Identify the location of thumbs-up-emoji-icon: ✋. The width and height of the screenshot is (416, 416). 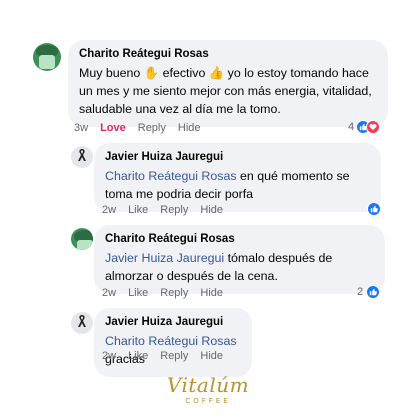
(151, 73).